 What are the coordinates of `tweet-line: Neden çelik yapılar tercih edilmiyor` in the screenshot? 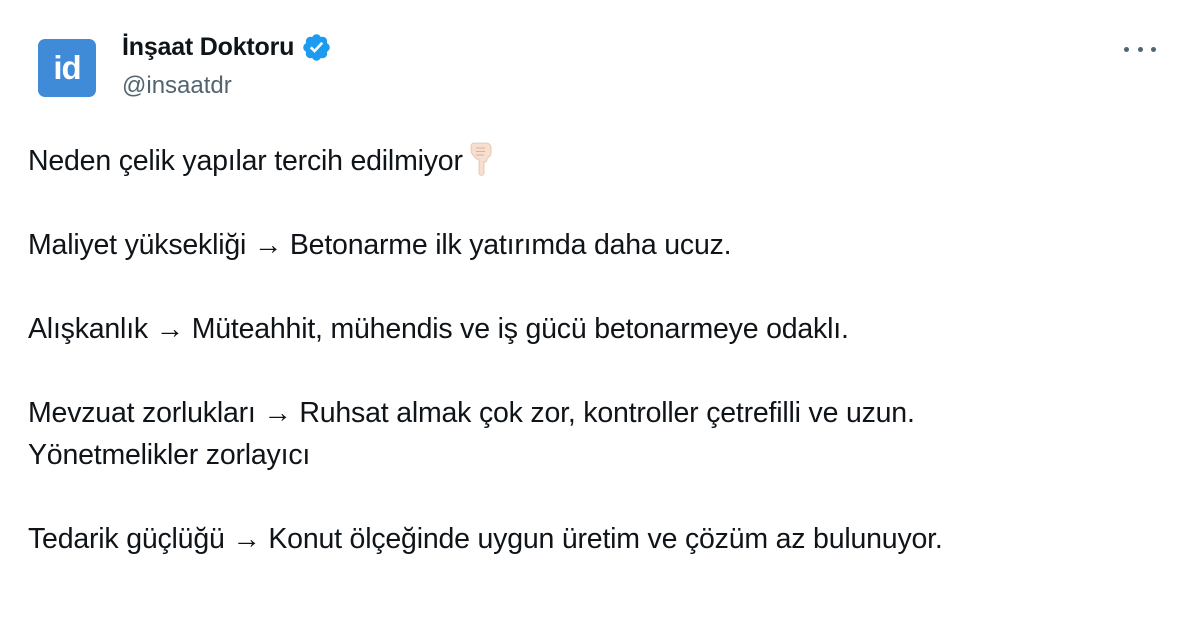 It's located at (245, 161).